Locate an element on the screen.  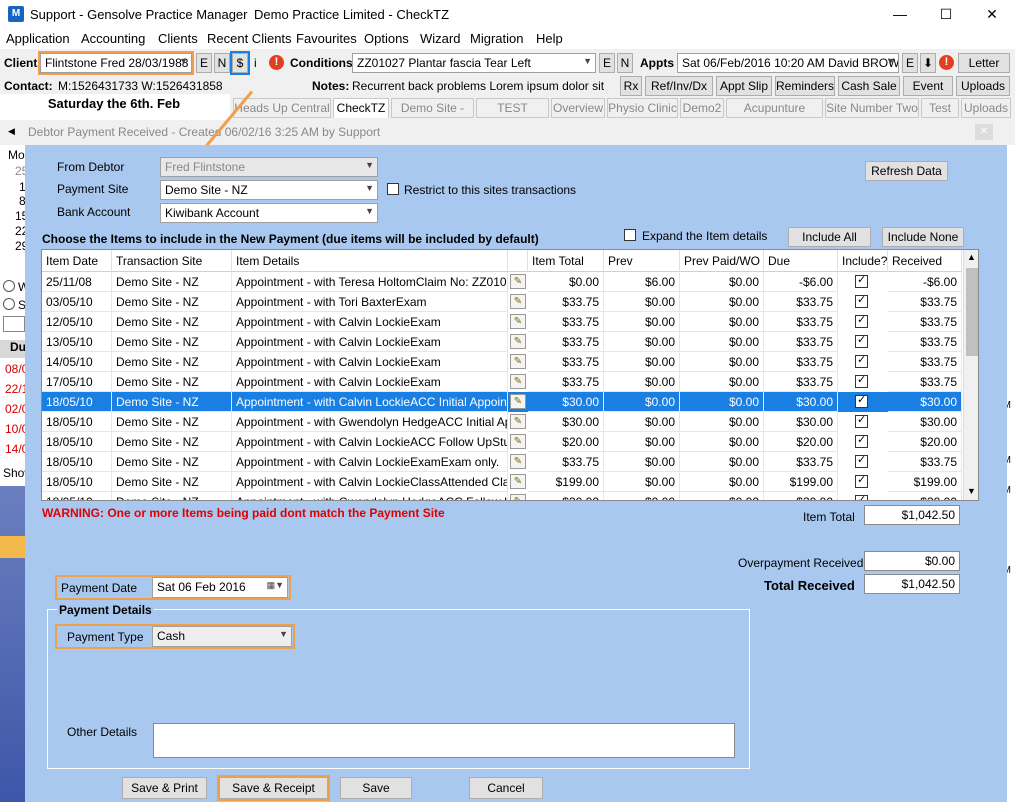
alert-icon: ! is located at coordinates (276, 62).